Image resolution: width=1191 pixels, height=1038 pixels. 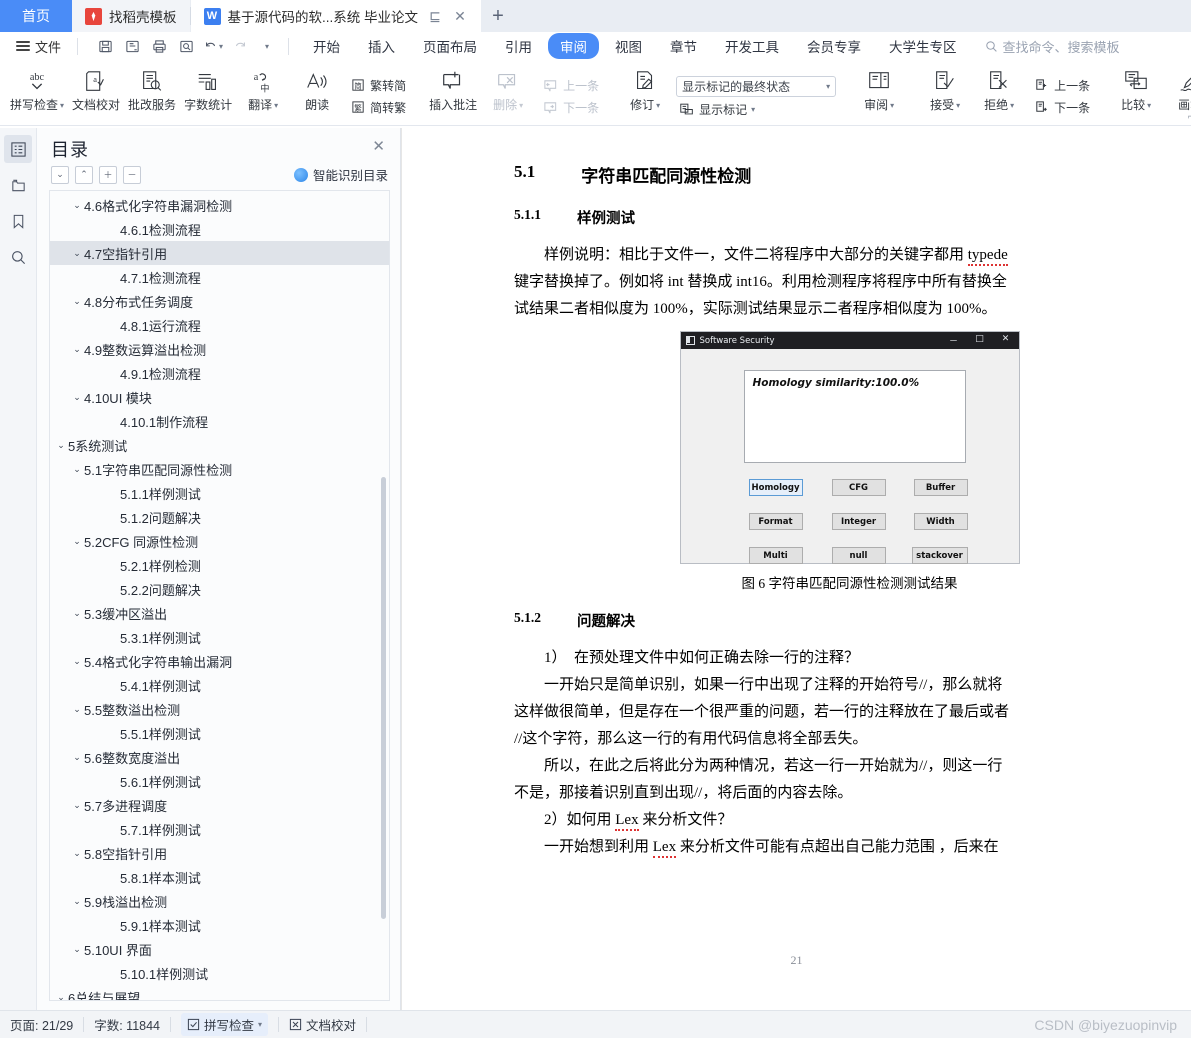 What do you see at coordinates (219, 661) in the screenshot?
I see `toc-entry: ⌄ 5.4格式化字符串输出漏洞` at bounding box center [219, 661].